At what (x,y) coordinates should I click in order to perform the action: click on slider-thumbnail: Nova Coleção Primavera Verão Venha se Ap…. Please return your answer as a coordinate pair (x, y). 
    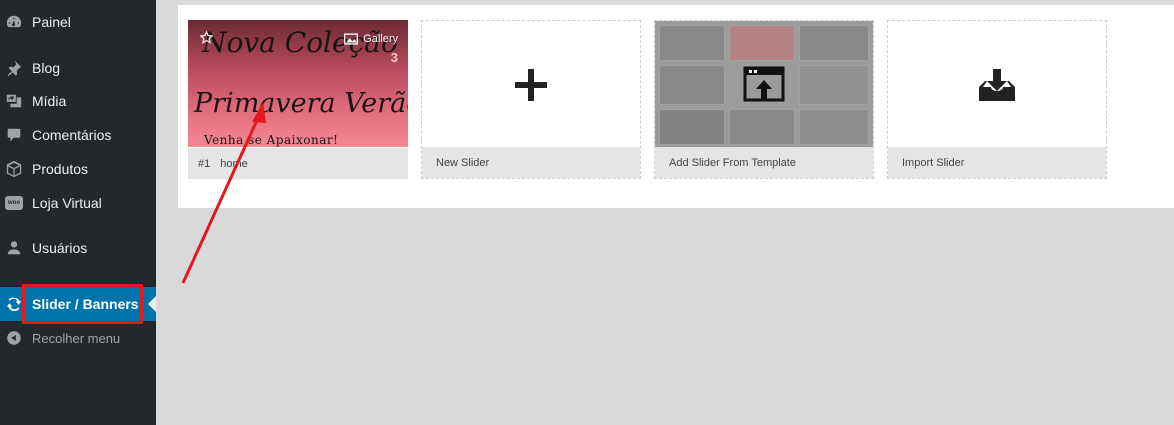
    Looking at the image, I should click on (298, 83).